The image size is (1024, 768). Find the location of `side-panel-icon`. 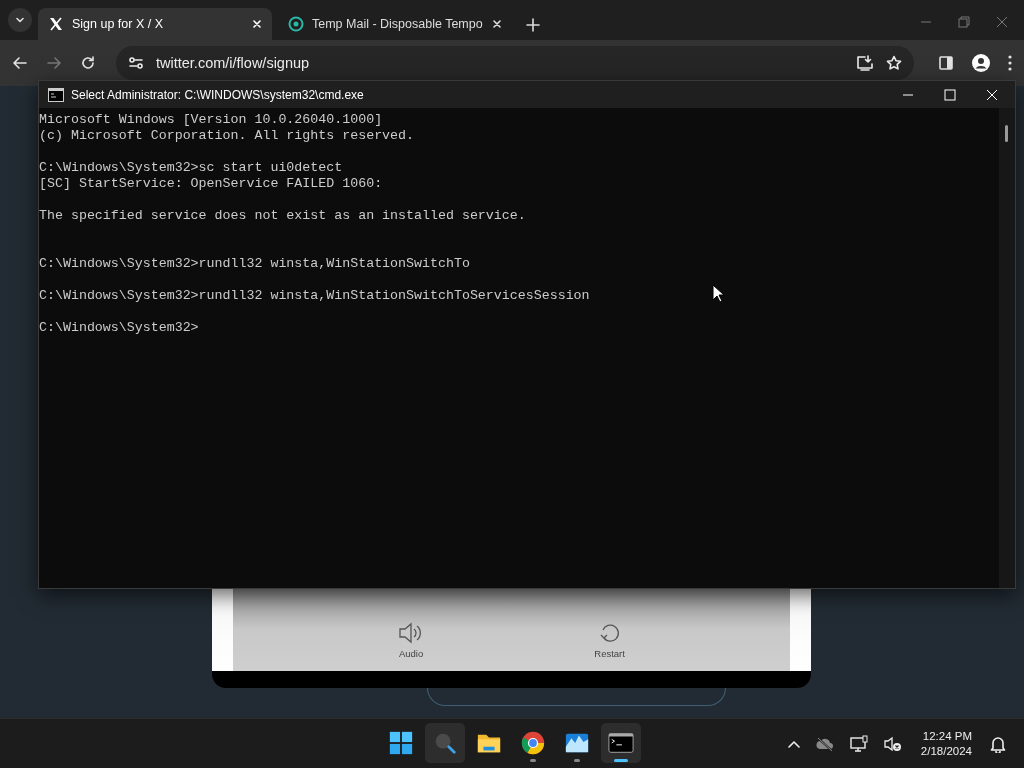

side-panel-icon is located at coordinates (946, 63).